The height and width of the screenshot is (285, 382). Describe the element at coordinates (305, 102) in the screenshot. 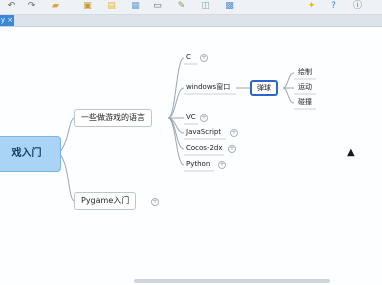

I see `action-node-collide: 碰撞` at that location.